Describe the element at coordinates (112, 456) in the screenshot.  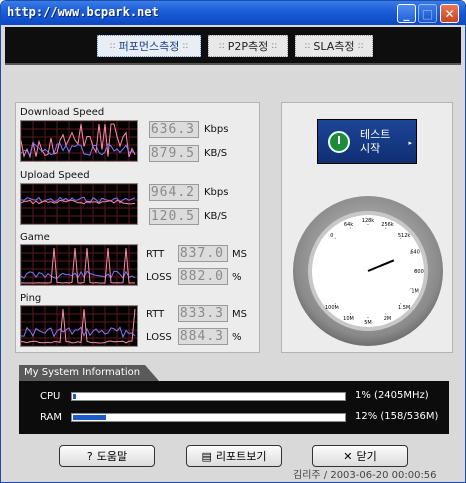
I see `help-button-label: 도움말` at that location.